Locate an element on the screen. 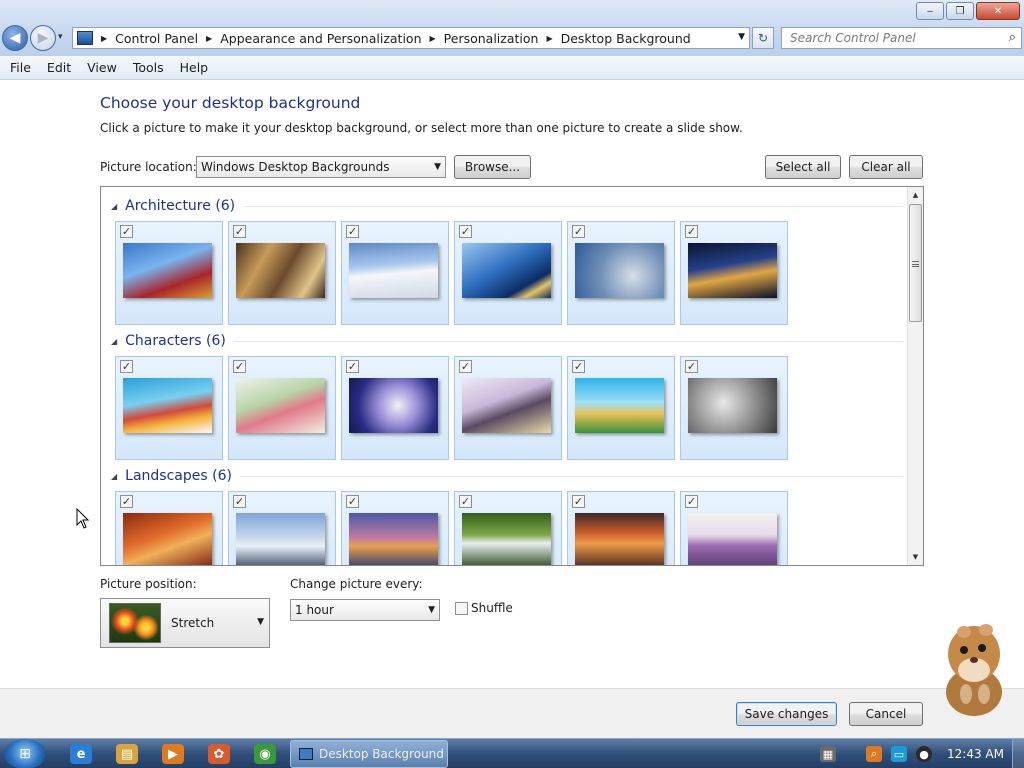 This screenshot has height=768, width=1024. ie-icon: e is located at coordinates (81, 754).